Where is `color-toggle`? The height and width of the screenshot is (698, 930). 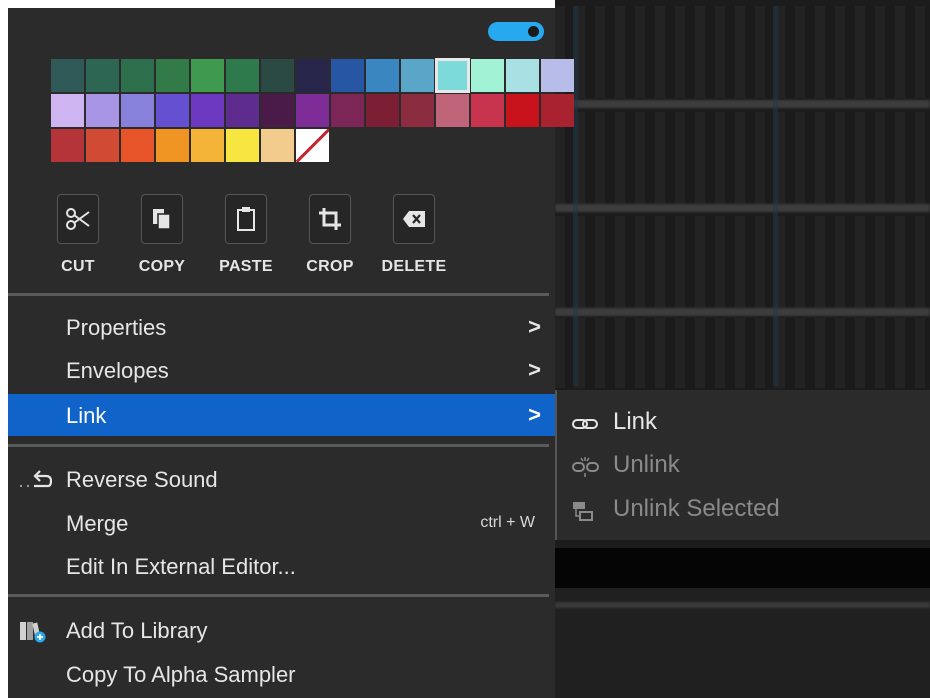 color-toggle is located at coordinates (516, 31).